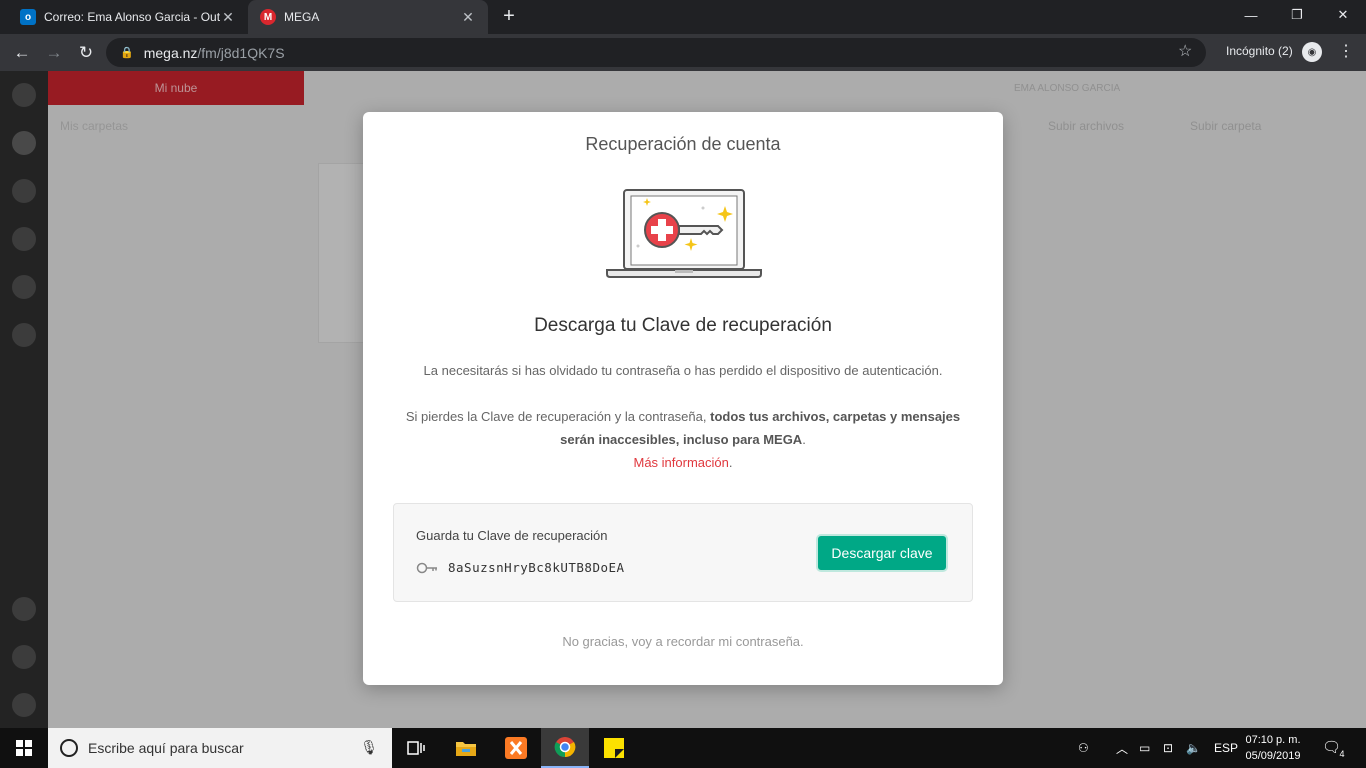 This screenshot has height=768, width=1366. Describe the element at coordinates (54, 53) in the screenshot. I see `forward-button: →` at that location.